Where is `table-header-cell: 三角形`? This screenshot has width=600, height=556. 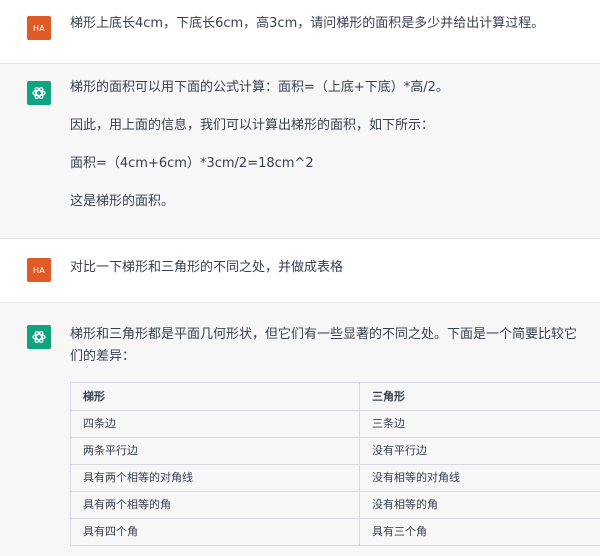
table-header-cell: 三角形 is located at coordinates (479, 396).